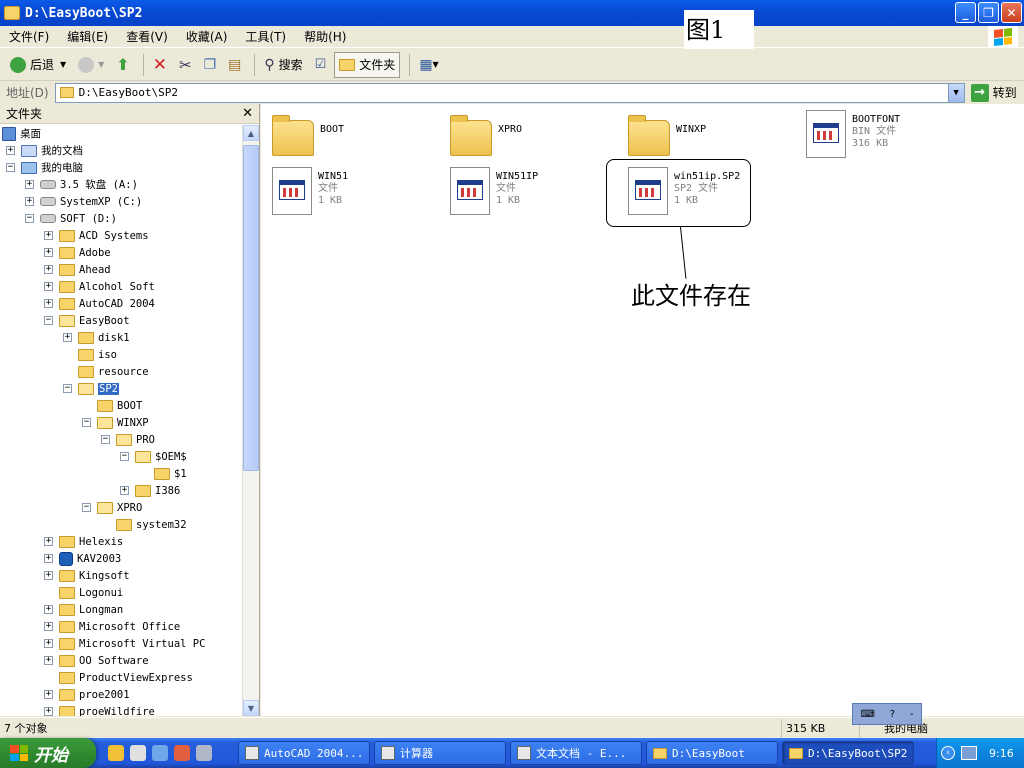 The width and height of the screenshot is (1024, 768). I want to click on tree-node-folder: + Helexis, so click(83, 541).